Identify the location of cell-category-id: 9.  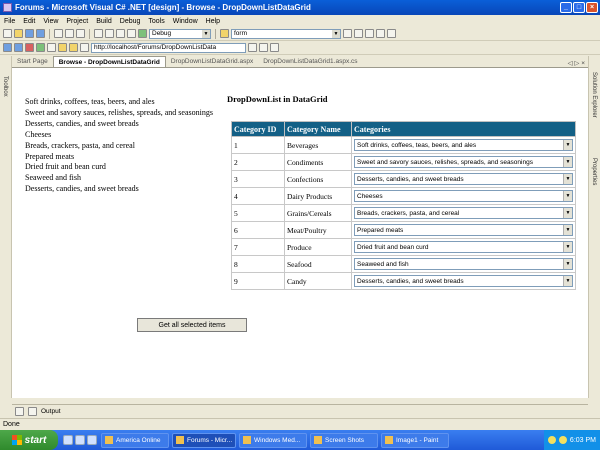
(258, 281).